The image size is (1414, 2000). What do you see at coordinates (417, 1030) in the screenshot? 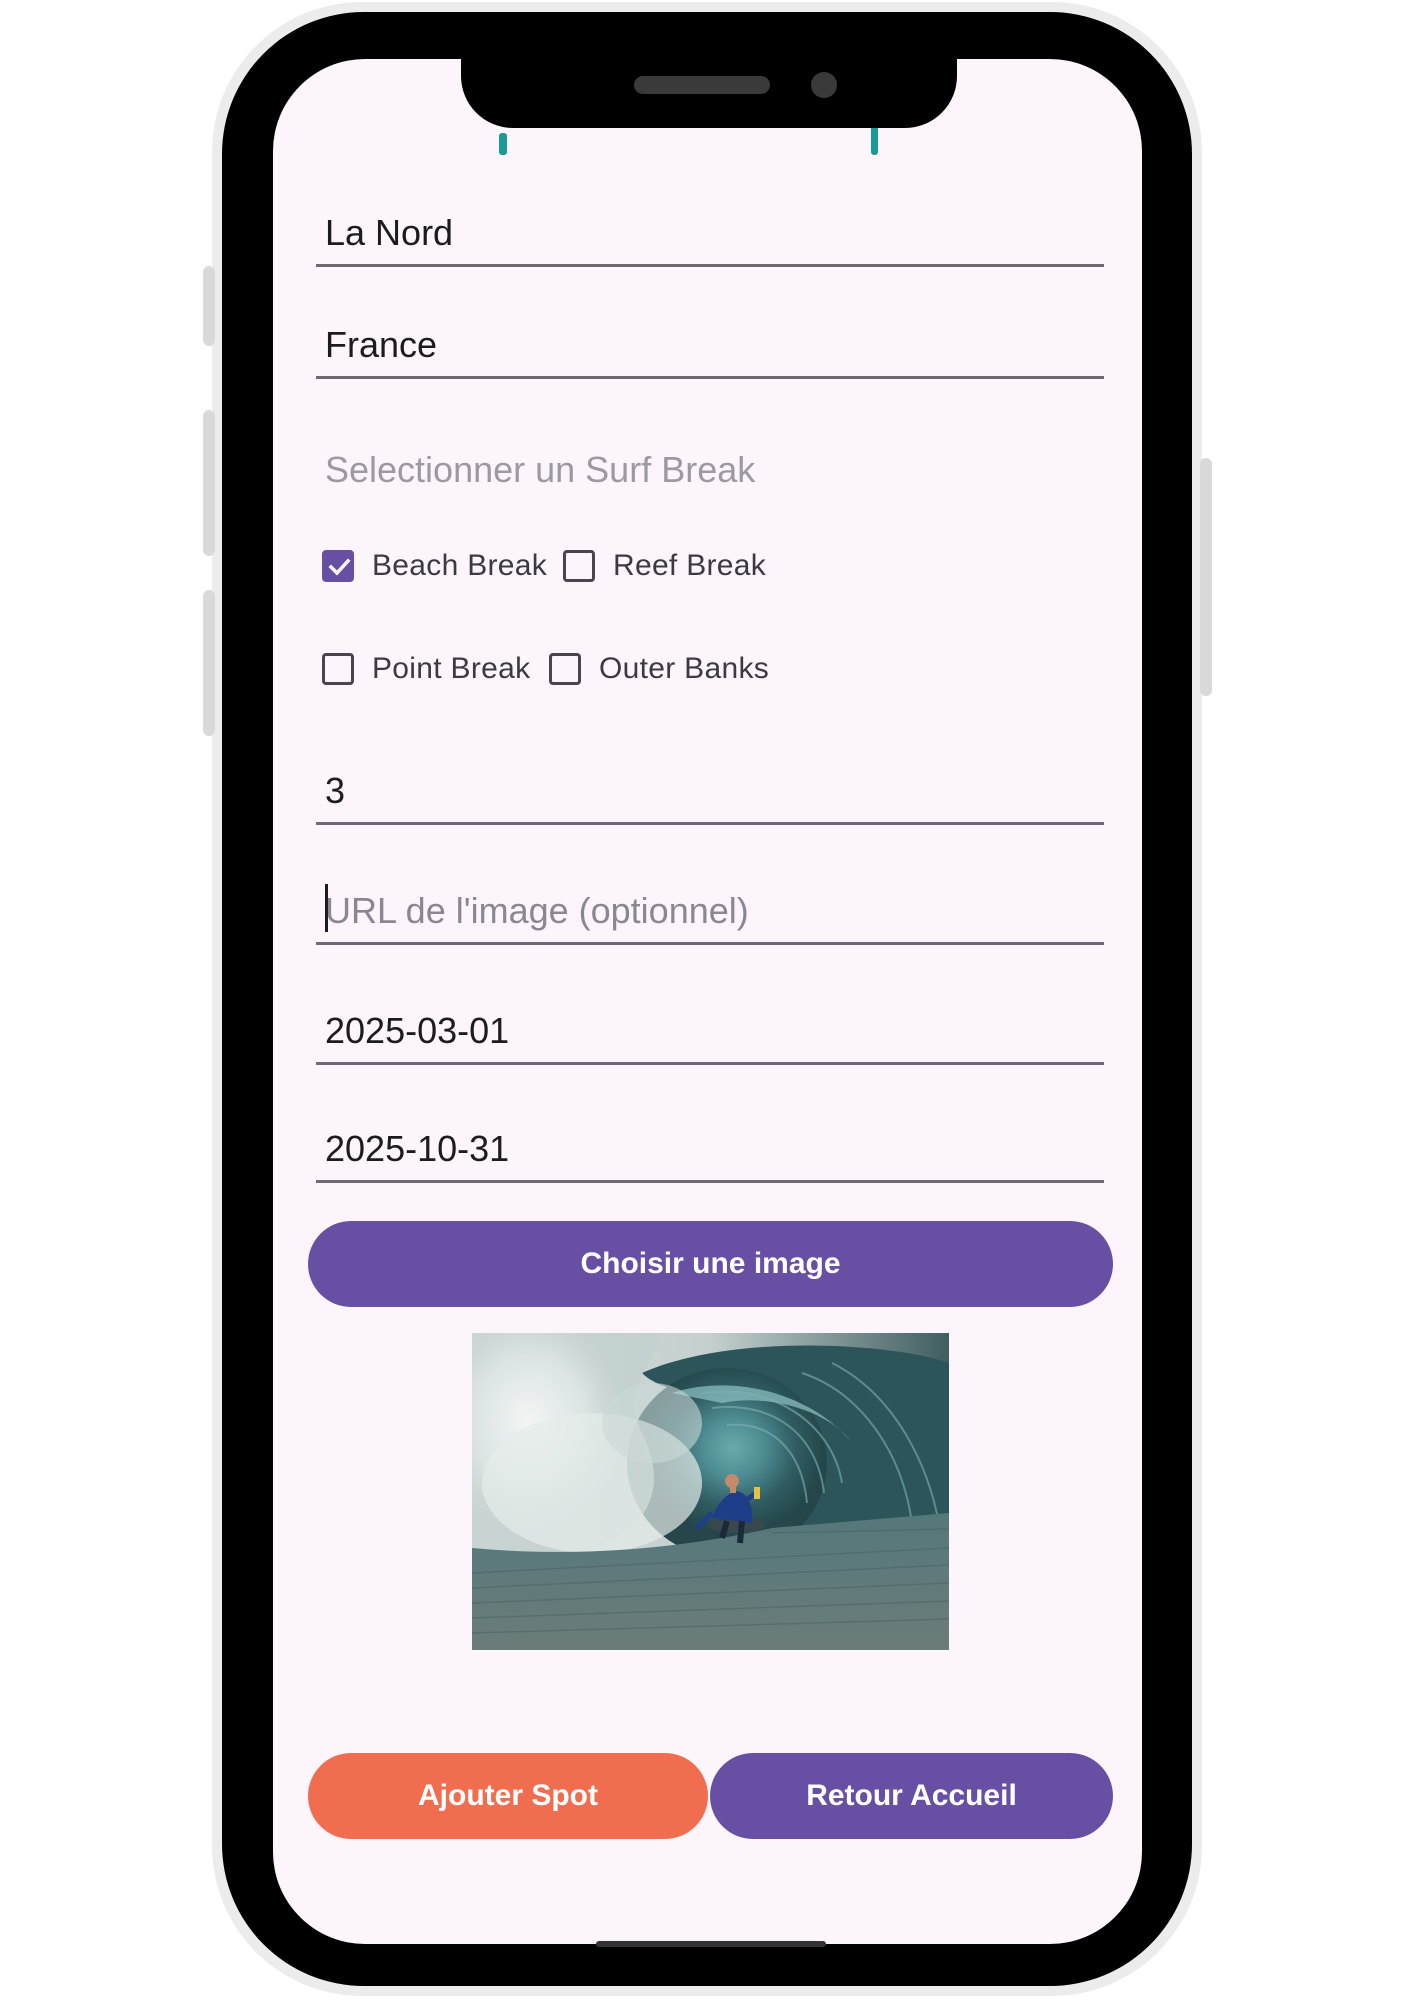
I see `season-start-value: 2025-03-01` at bounding box center [417, 1030].